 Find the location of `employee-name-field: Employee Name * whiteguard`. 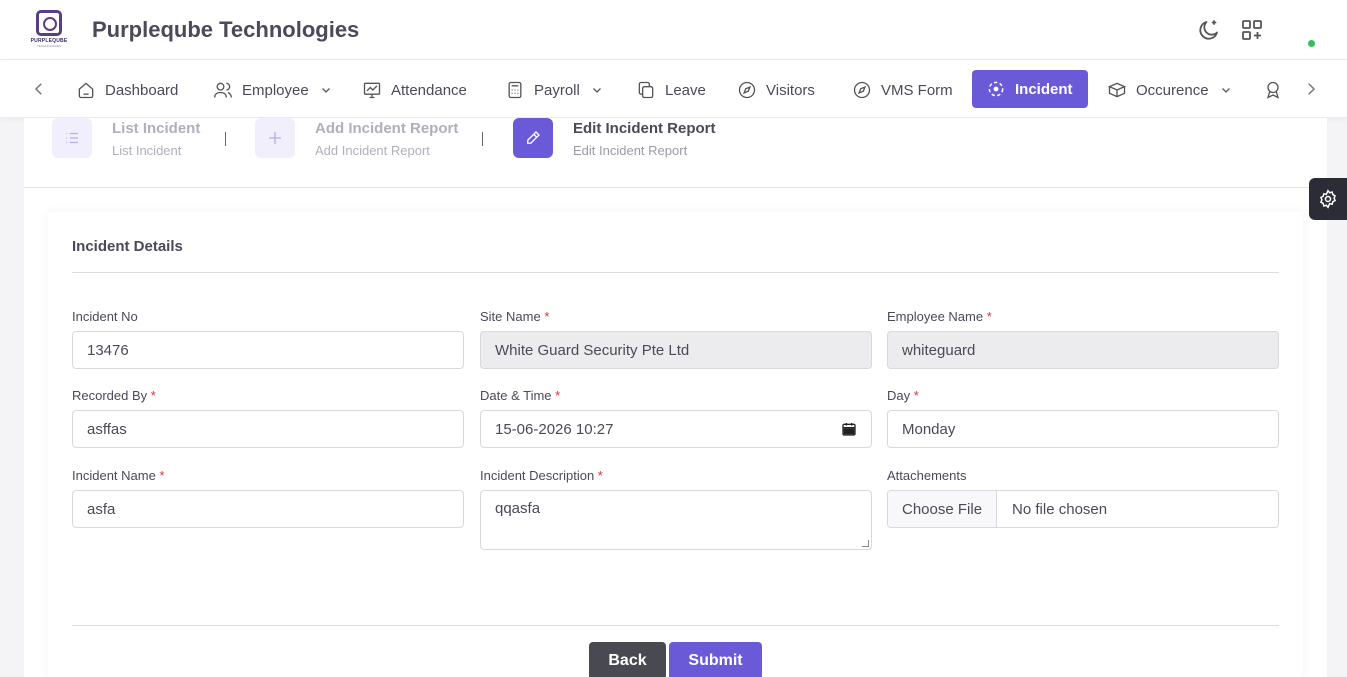

employee-name-field: Employee Name * whiteguard is located at coordinates (1083, 339).